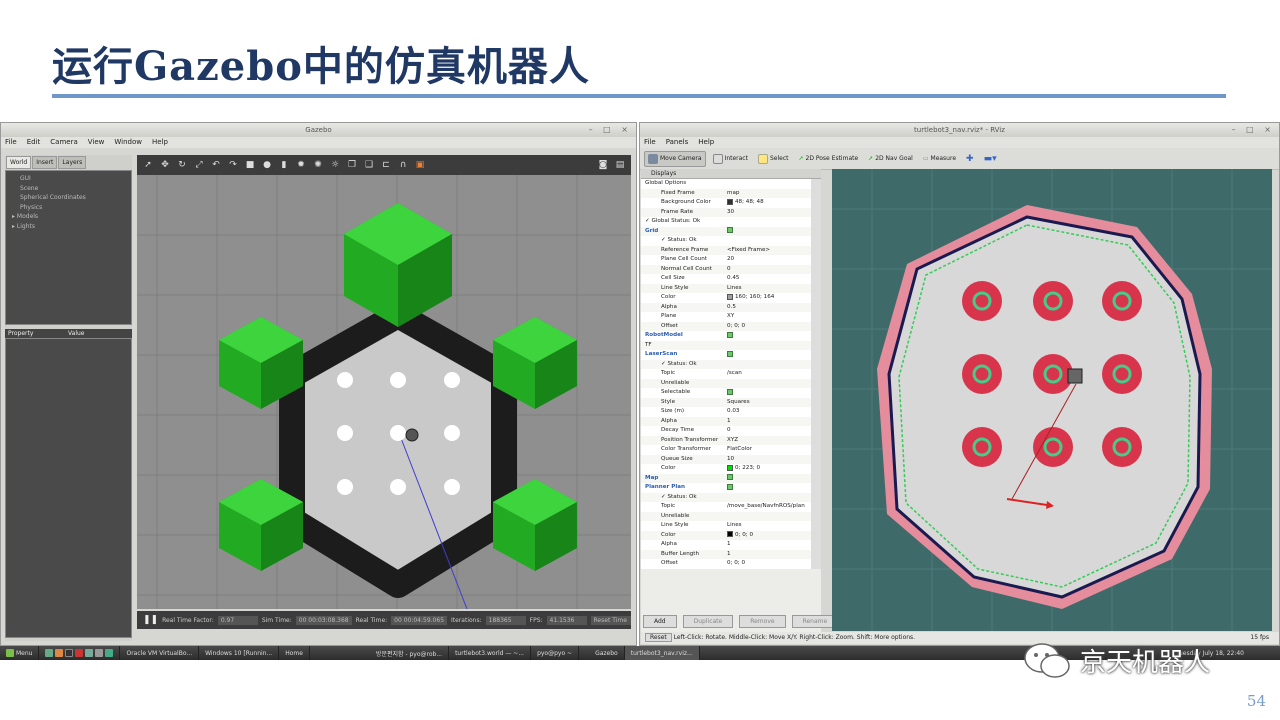 Image resolution: width=1280 pixels, height=720 pixels. Describe the element at coordinates (726, 194) in the screenshot. I see `display-row: Fixed Frame map` at that location.